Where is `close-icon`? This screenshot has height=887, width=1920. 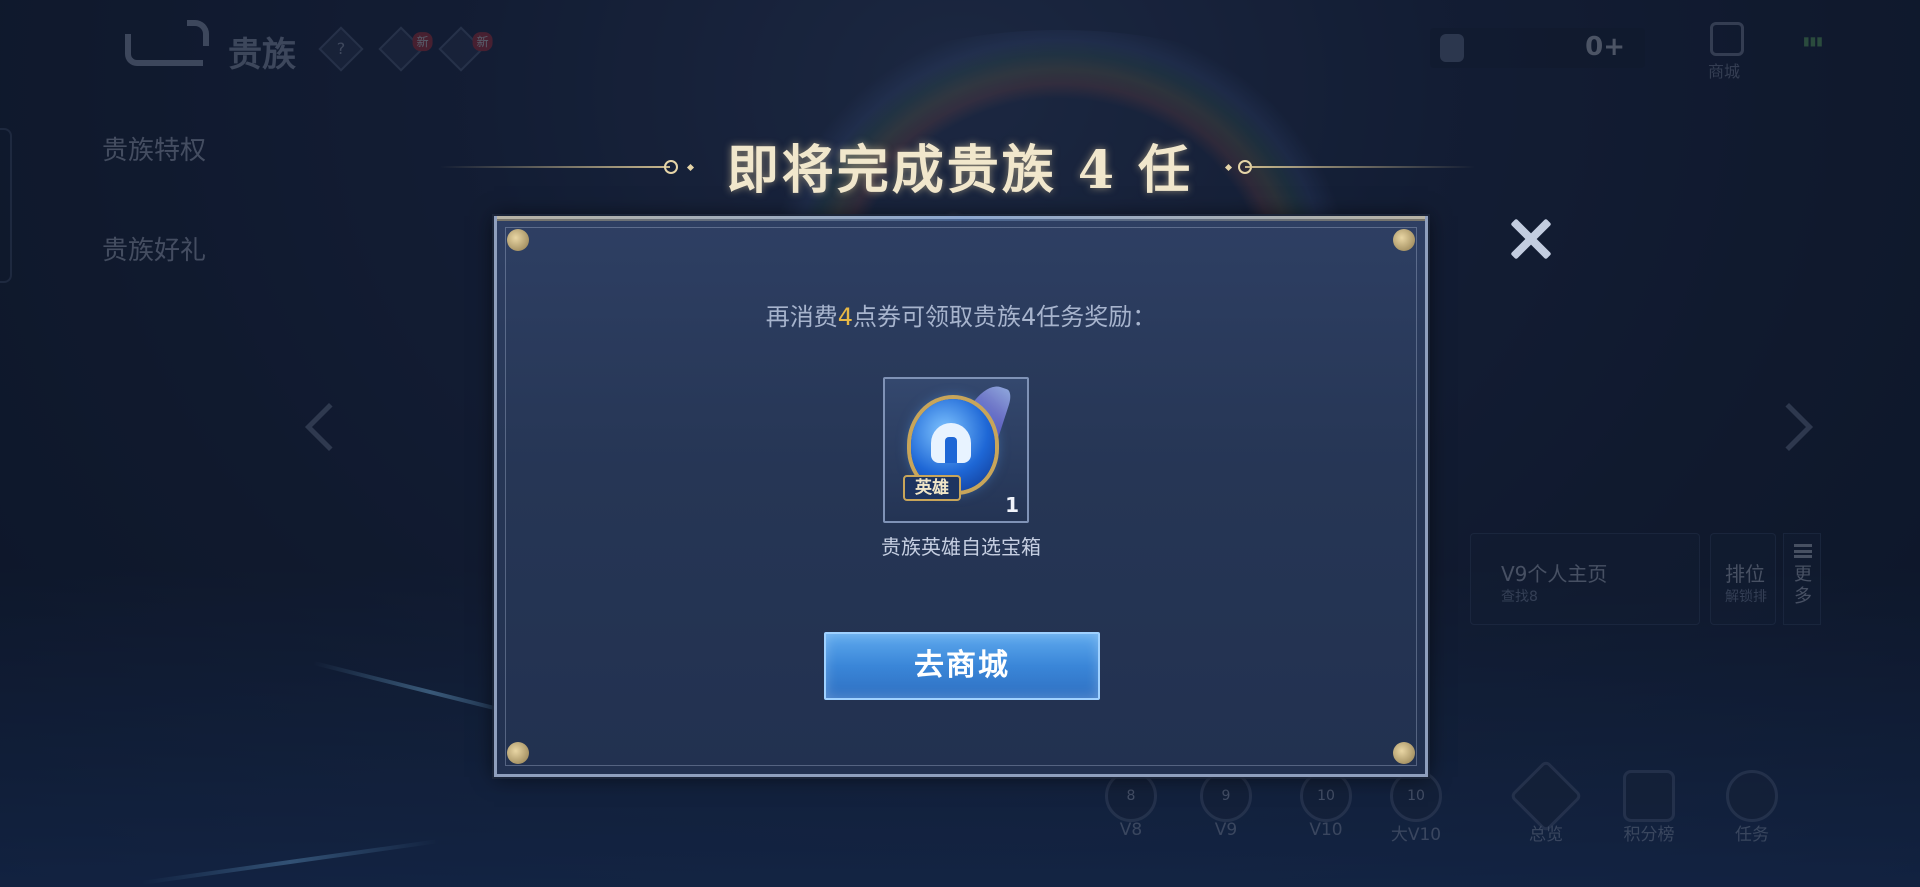 close-icon is located at coordinates (1531, 239).